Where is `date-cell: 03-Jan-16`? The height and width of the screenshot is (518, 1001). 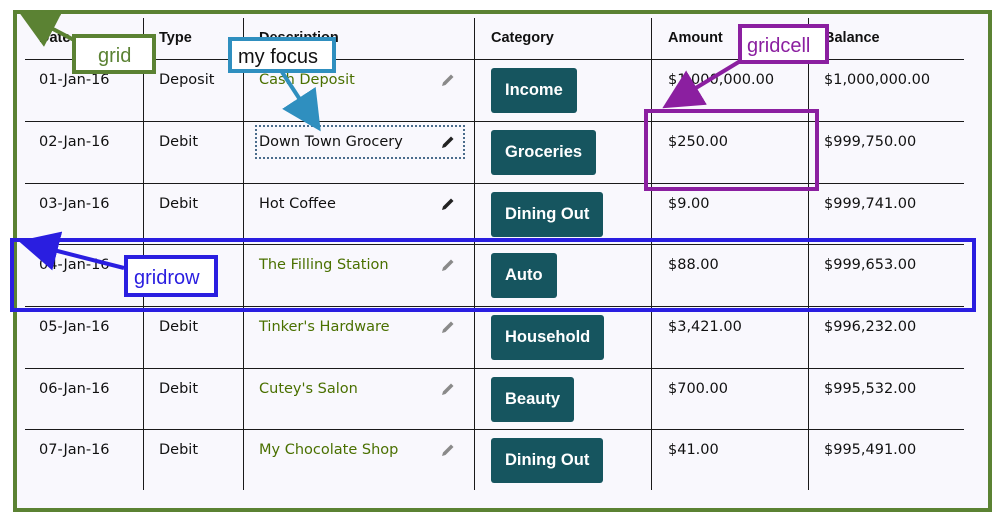 date-cell: 03-Jan-16 is located at coordinates (74, 204).